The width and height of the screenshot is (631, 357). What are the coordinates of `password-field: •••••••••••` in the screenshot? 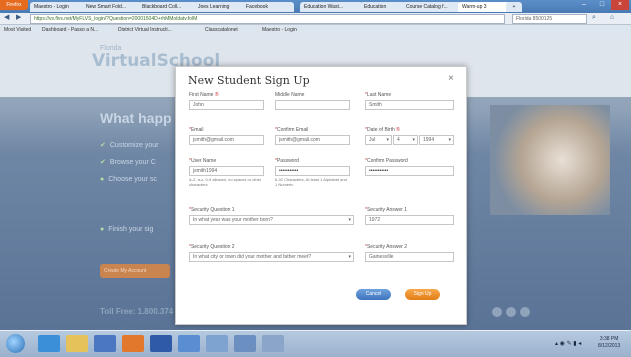 It's located at (312, 171).